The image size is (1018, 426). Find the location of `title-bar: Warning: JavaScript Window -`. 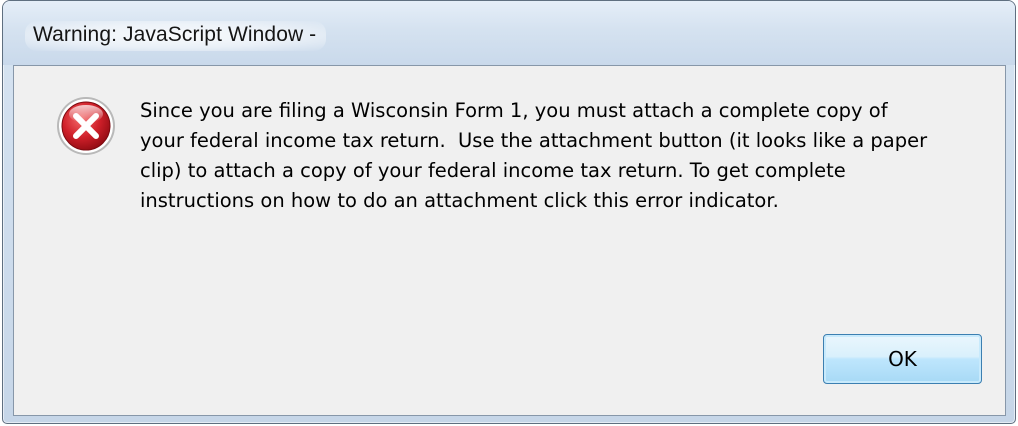

title-bar: Warning: JavaScript Window - is located at coordinates (509, 33).